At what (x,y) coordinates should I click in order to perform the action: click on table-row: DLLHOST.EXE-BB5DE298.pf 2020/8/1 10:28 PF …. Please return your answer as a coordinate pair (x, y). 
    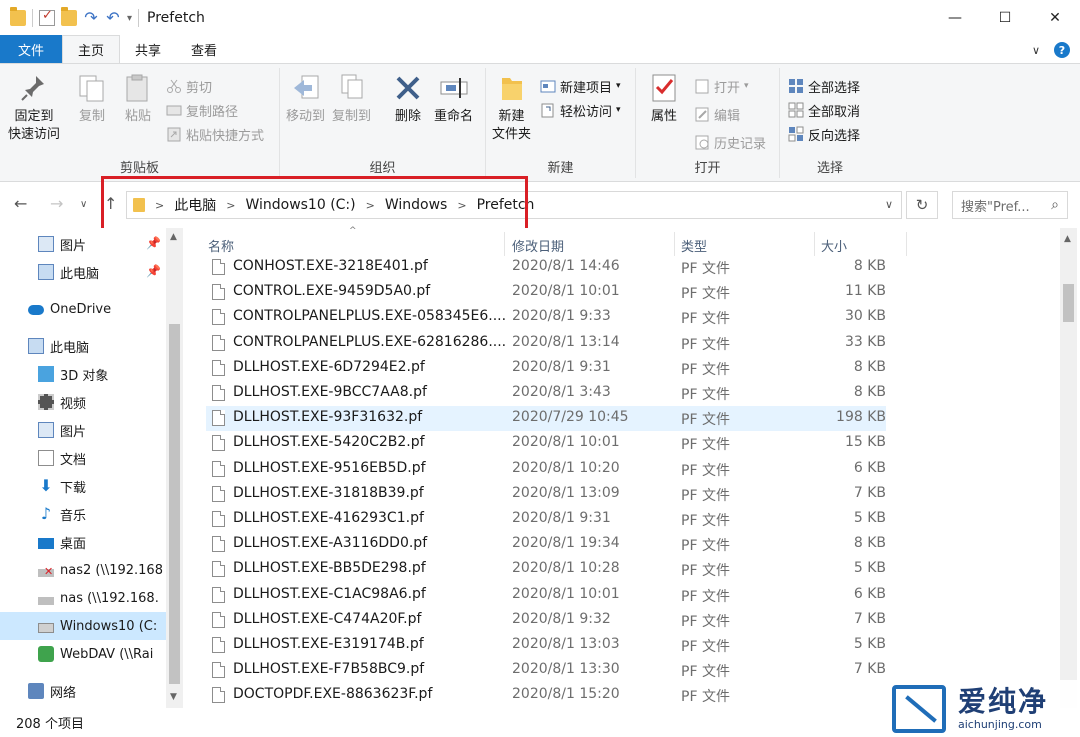
    Looking at the image, I should click on (546, 569).